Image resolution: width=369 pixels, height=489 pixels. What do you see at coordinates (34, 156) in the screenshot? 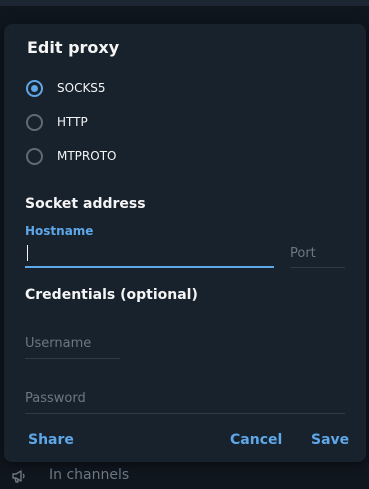
I see `radio-button-mtproto` at bounding box center [34, 156].